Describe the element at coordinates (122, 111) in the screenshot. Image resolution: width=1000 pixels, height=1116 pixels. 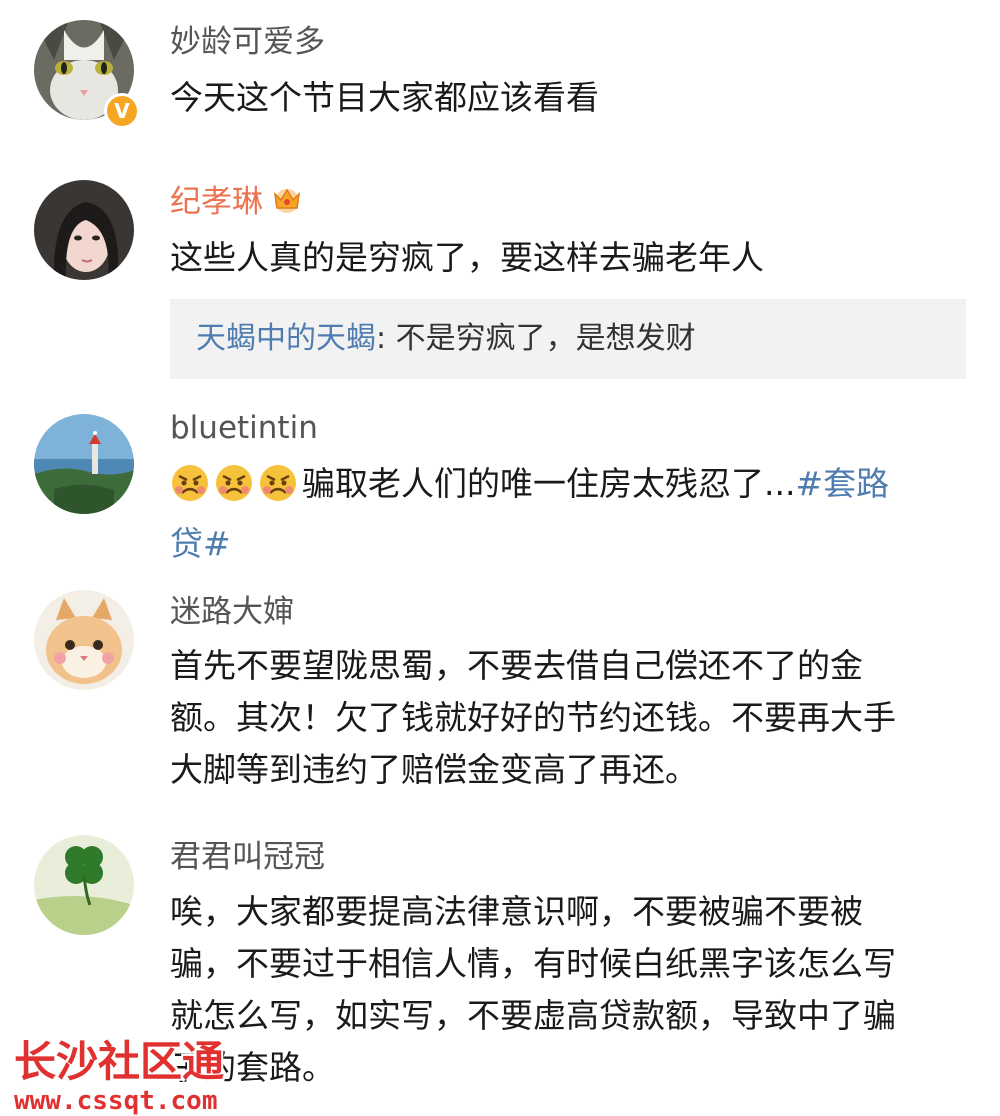
I see `verified-badge-icon: V` at that location.